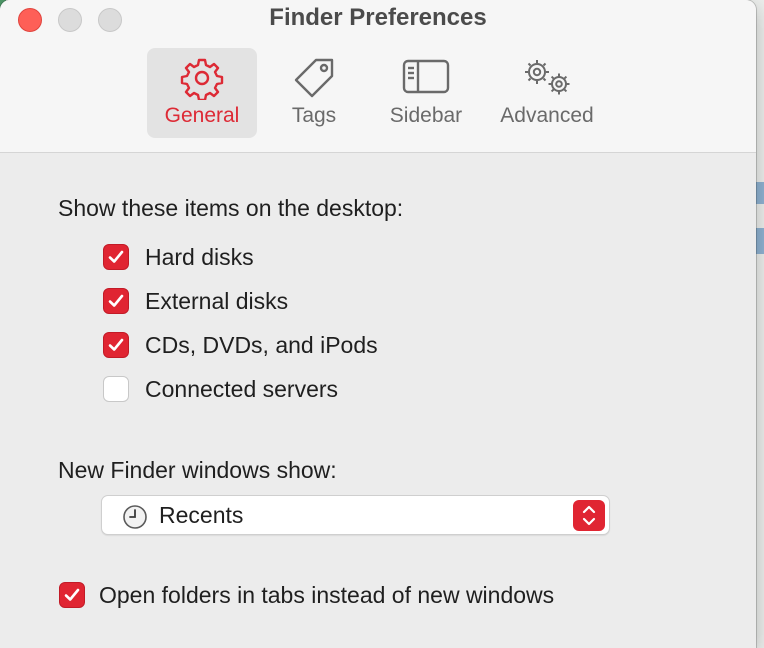 This screenshot has width=764, height=648. Describe the element at coordinates (242, 388) in the screenshot. I see `checkbox-label: Connected servers` at that location.